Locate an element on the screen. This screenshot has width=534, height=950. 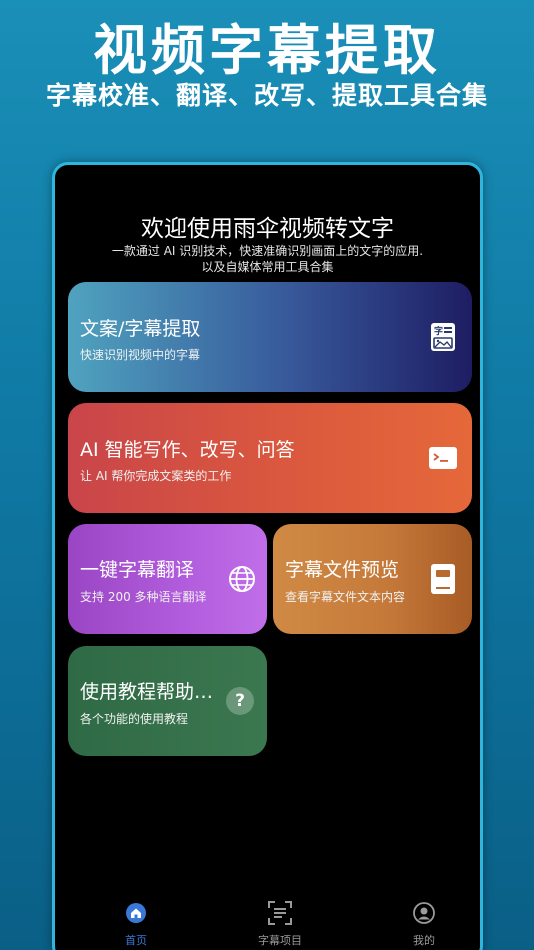
document-icon is located at coordinates (443, 579).